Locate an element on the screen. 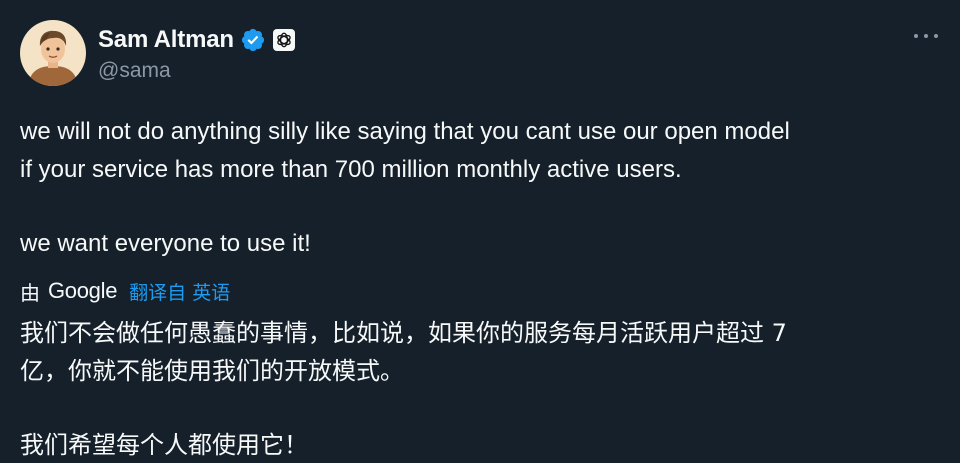  translated-from-link: 翻译自 英语 is located at coordinates (179, 291).